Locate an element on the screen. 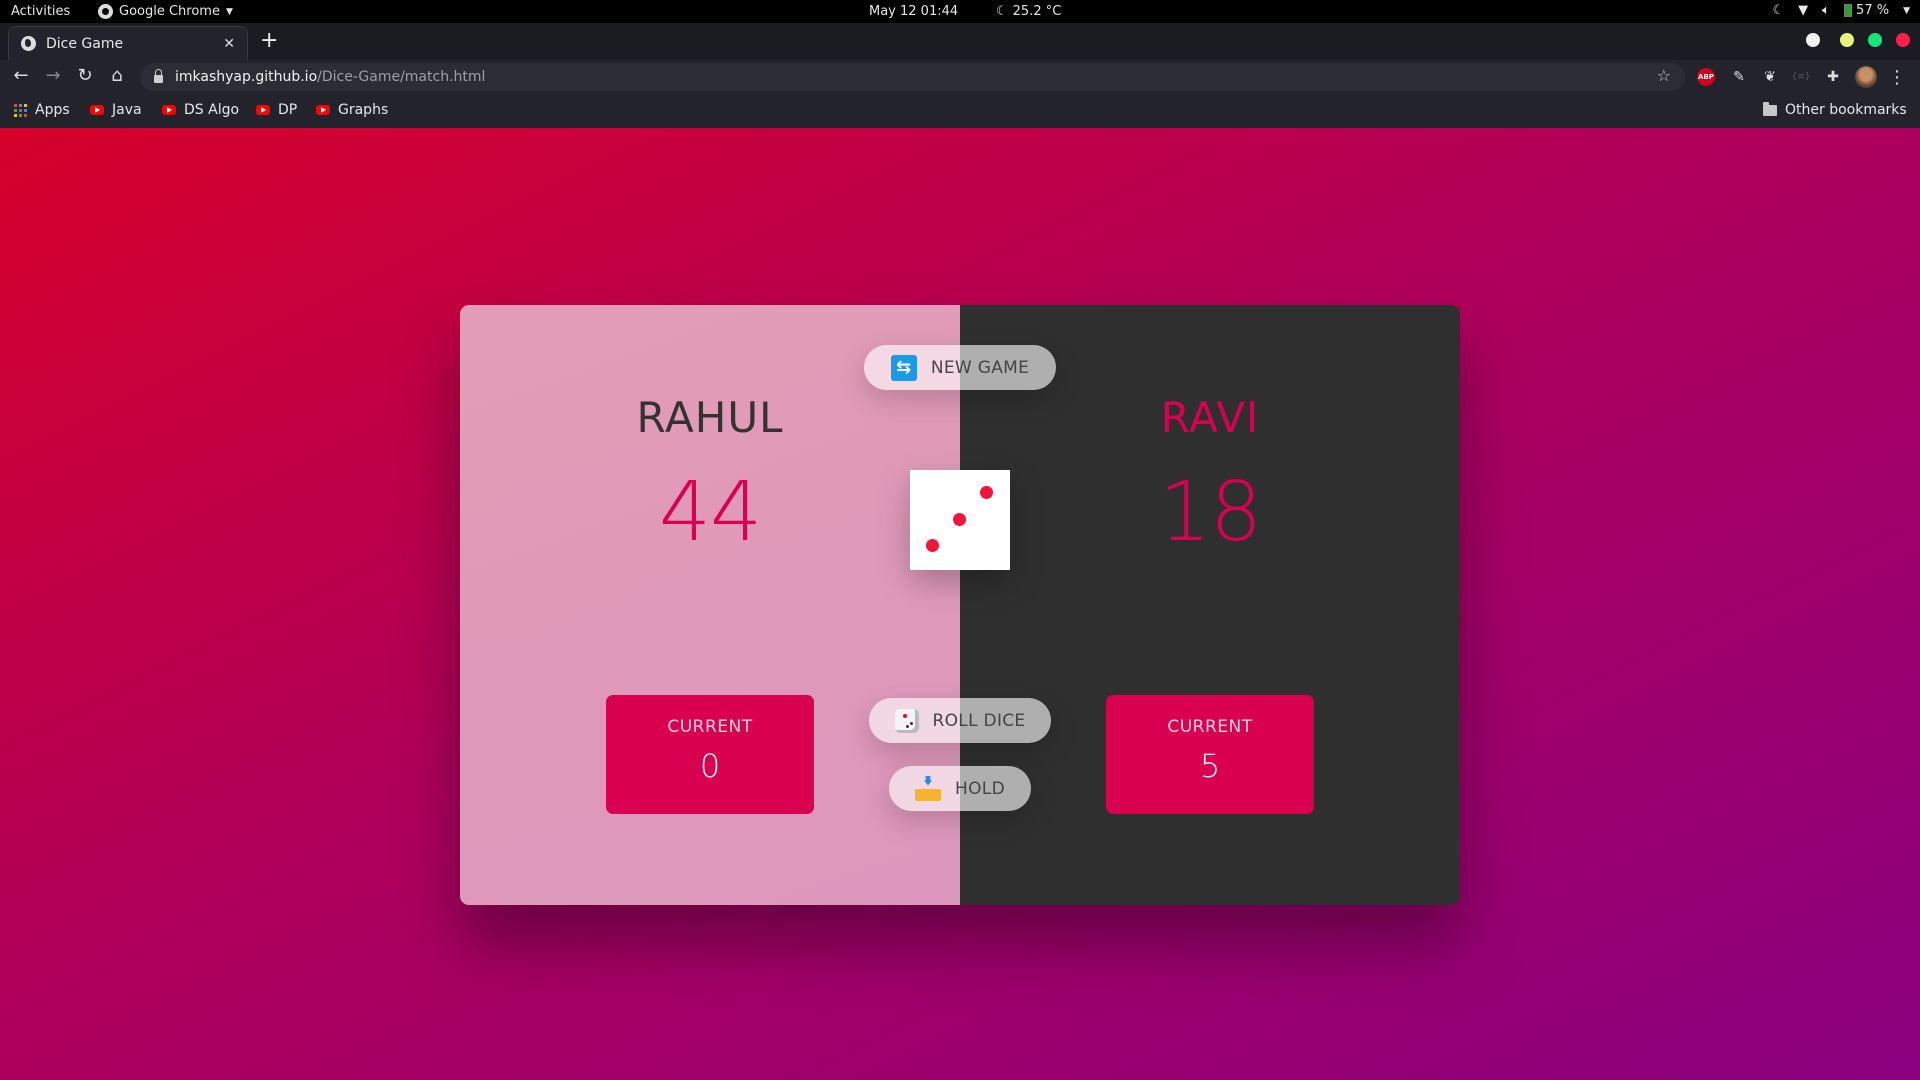 The image size is (1920, 1080). roll-dice-label: ROLL DICE is located at coordinates (979, 720).